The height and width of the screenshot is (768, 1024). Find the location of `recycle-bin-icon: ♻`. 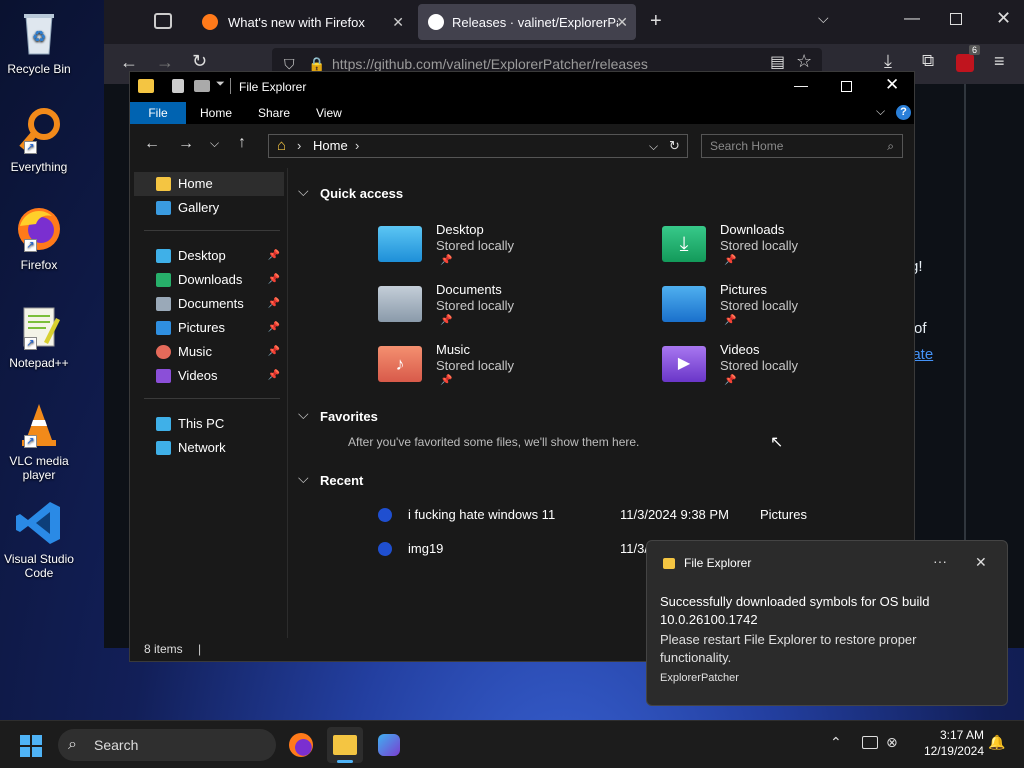

recycle-bin-icon: ♻ is located at coordinates (39, 33).